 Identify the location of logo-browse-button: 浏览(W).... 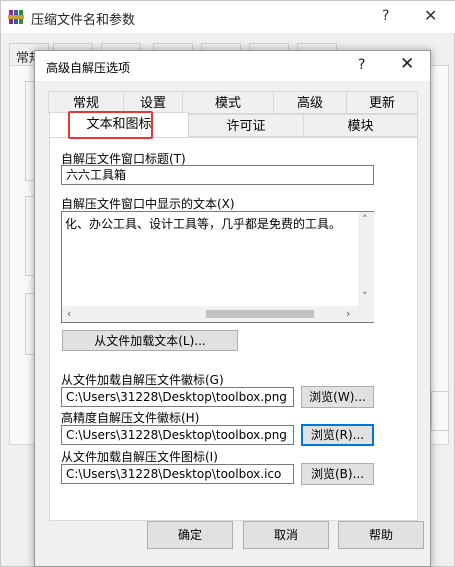
(337, 397).